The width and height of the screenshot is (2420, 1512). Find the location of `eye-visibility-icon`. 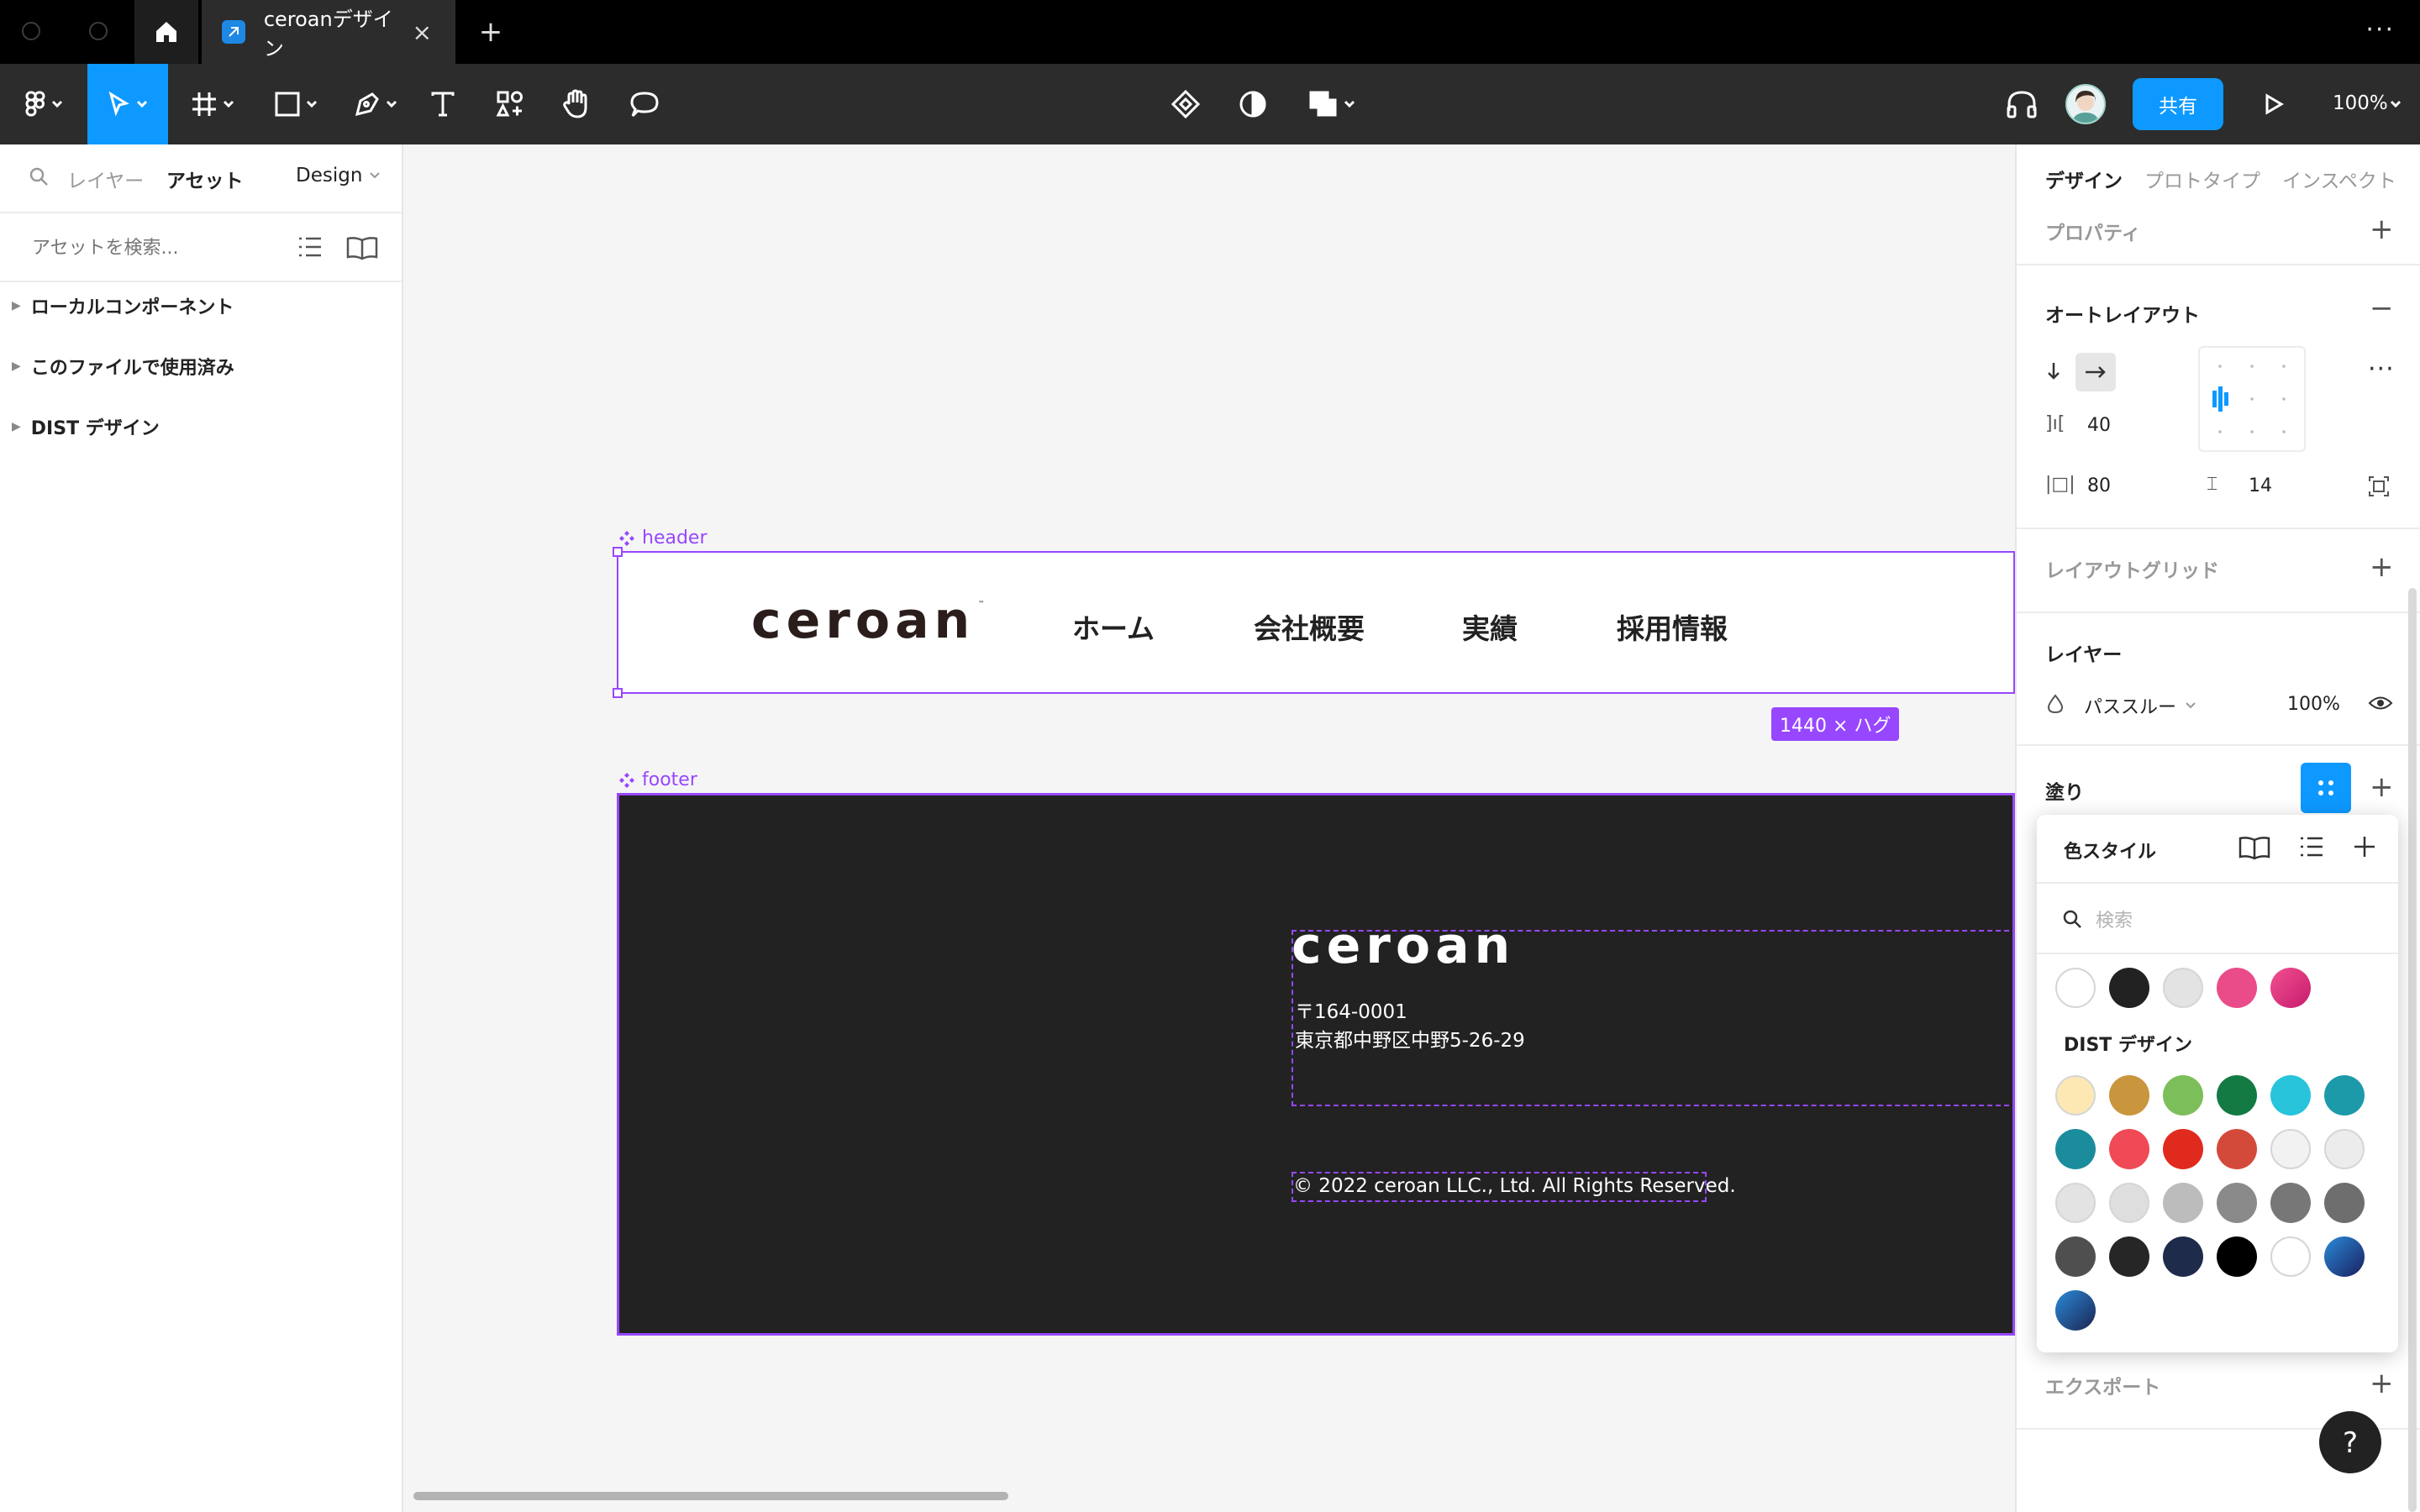

eye-visibility-icon is located at coordinates (2381, 703).